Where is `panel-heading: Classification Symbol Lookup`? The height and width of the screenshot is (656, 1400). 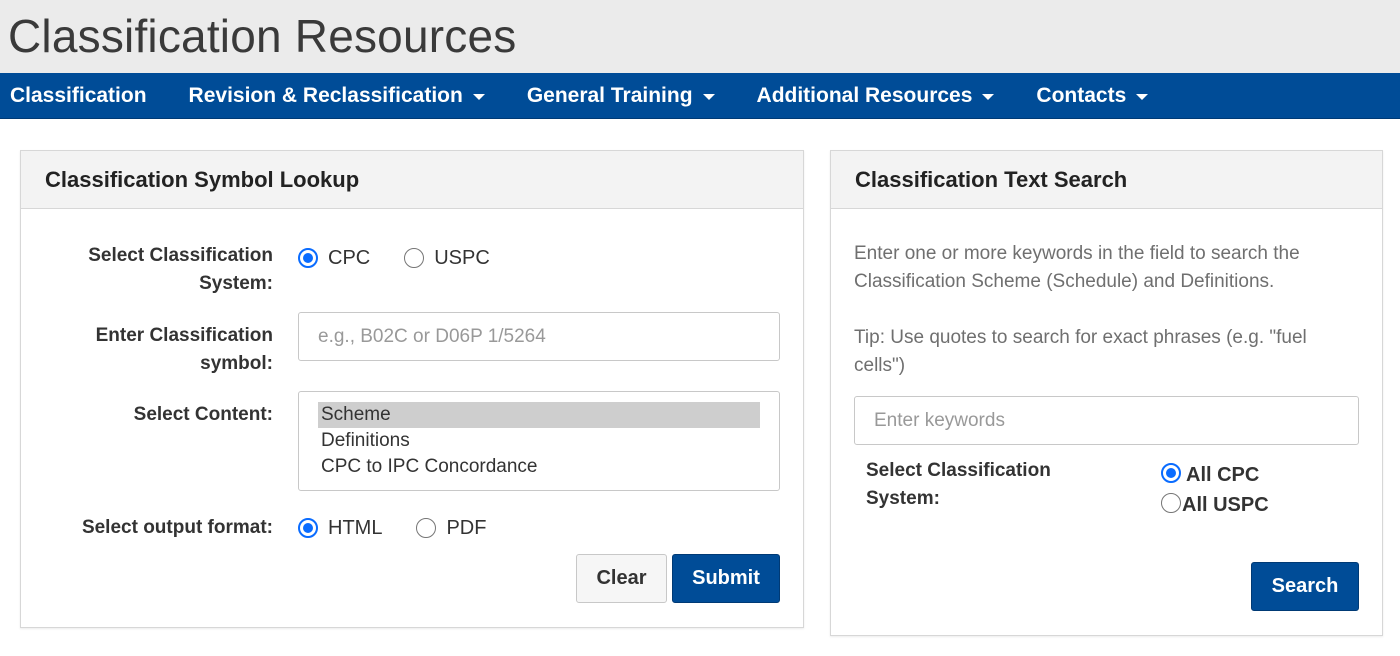 panel-heading: Classification Symbol Lookup is located at coordinates (412, 180).